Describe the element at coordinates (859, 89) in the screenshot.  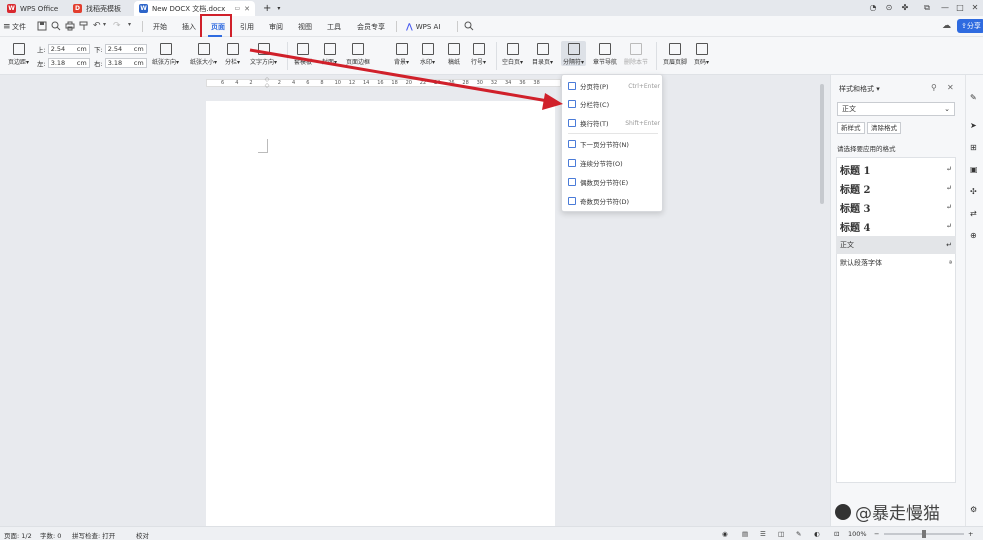
I see `panel-title: 样式和格式 ▾` at that location.